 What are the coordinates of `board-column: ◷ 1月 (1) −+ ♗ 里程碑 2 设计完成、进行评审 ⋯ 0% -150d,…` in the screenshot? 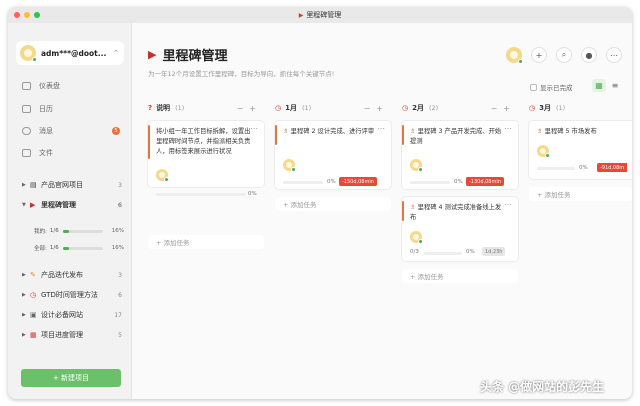 It's located at (335, 156).